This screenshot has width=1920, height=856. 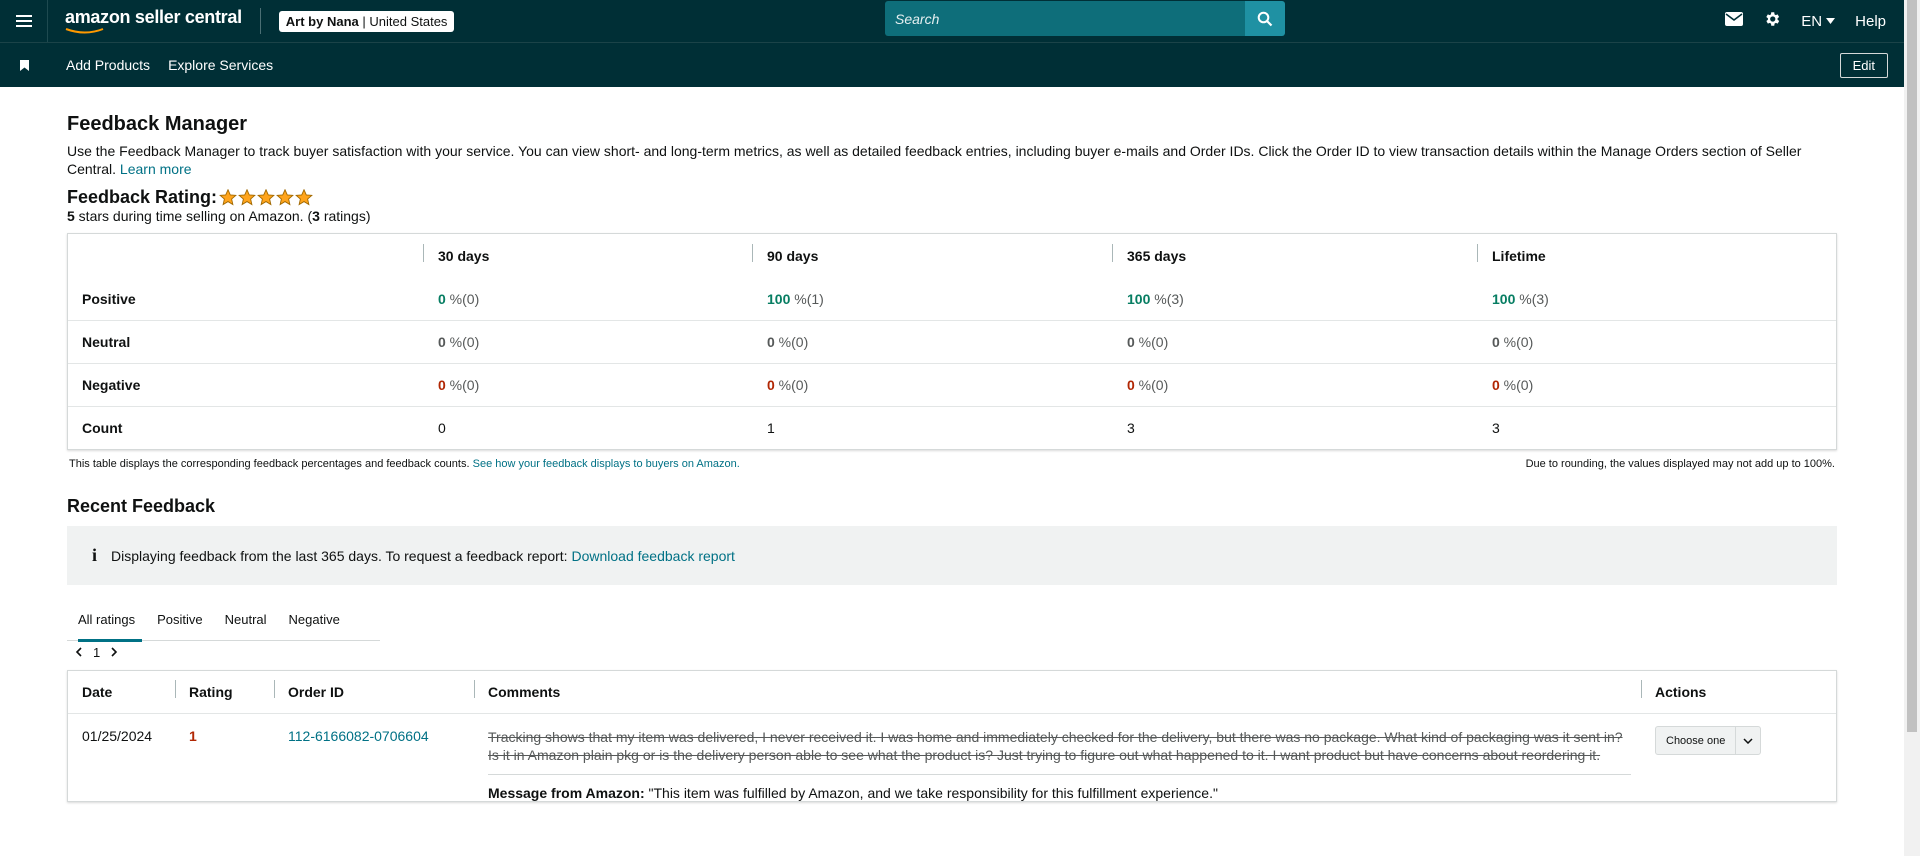 I want to click on metrics-percent: 100, so click(x=779, y=298).